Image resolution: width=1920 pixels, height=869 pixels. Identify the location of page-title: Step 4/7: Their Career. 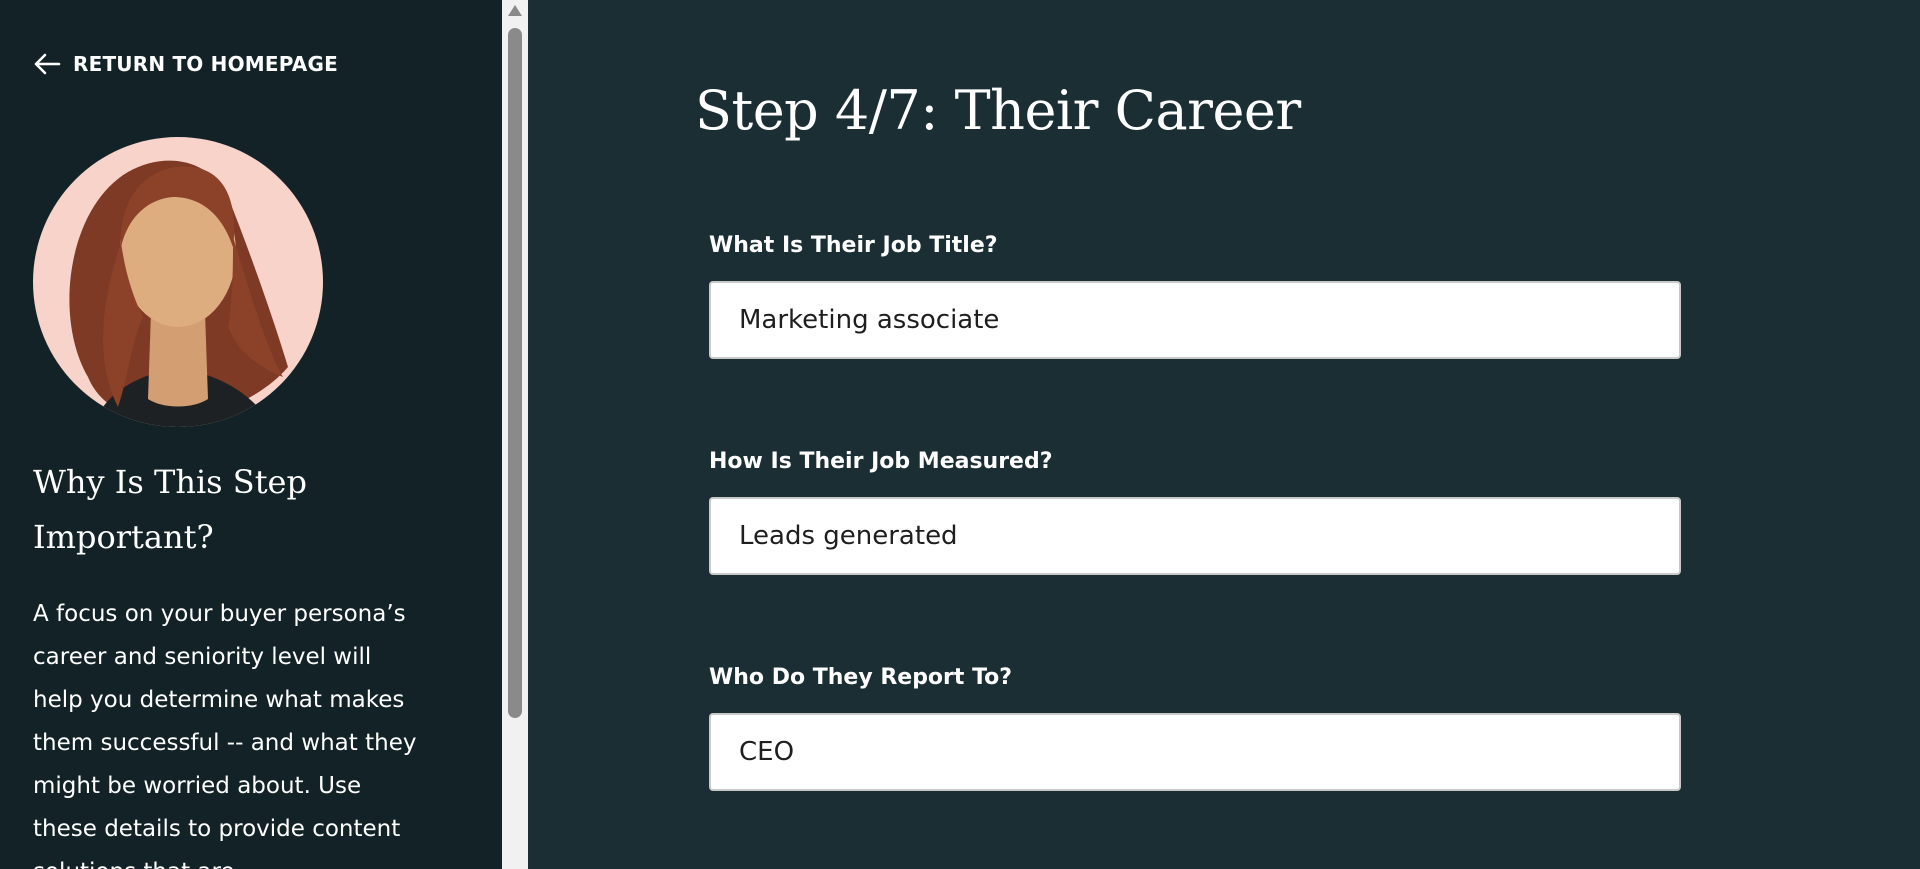
(998, 110).